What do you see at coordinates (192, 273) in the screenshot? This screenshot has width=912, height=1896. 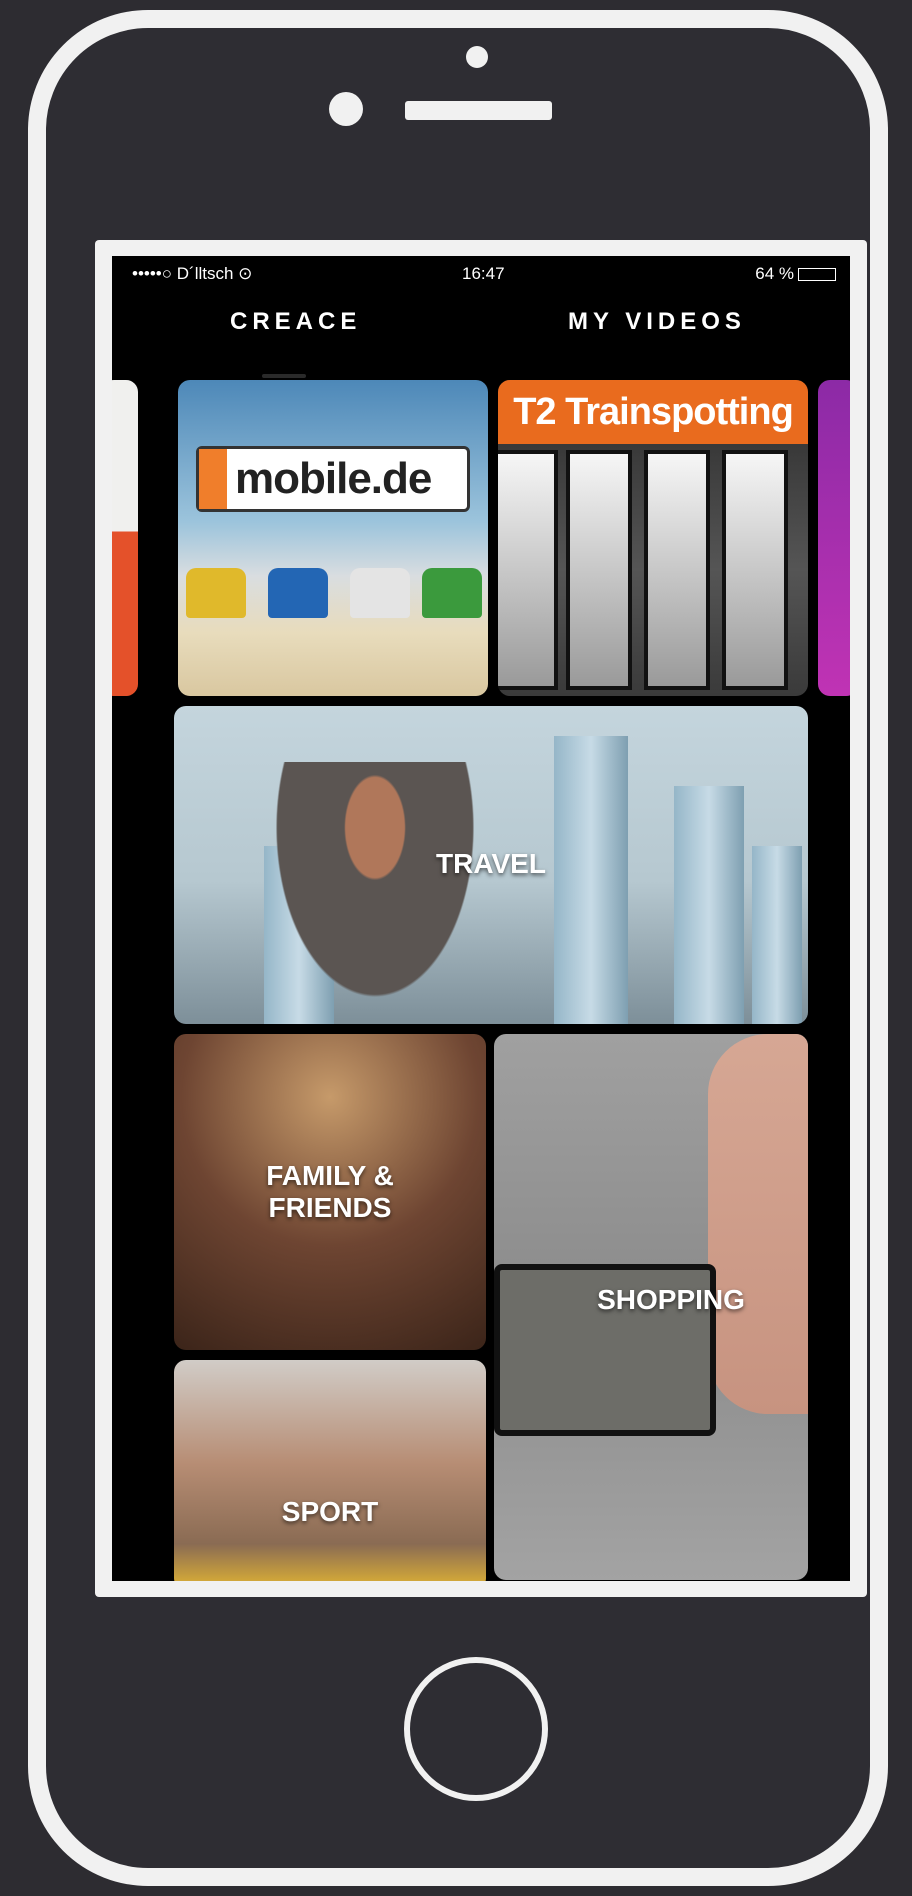 I see `carrier-label: •••••○ D´lltsch ⊙` at bounding box center [192, 273].